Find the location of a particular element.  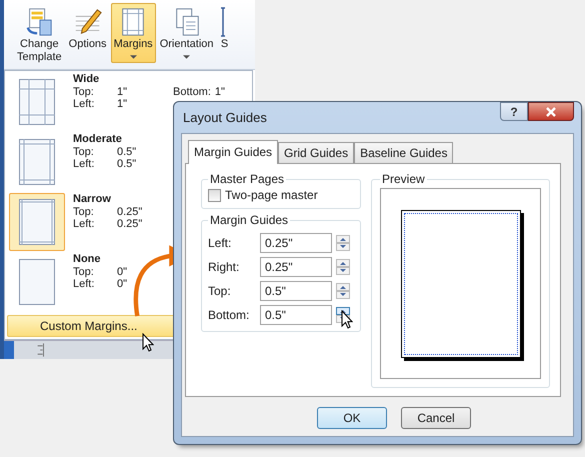

field-label: Top: is located at coordinates (220, 291).